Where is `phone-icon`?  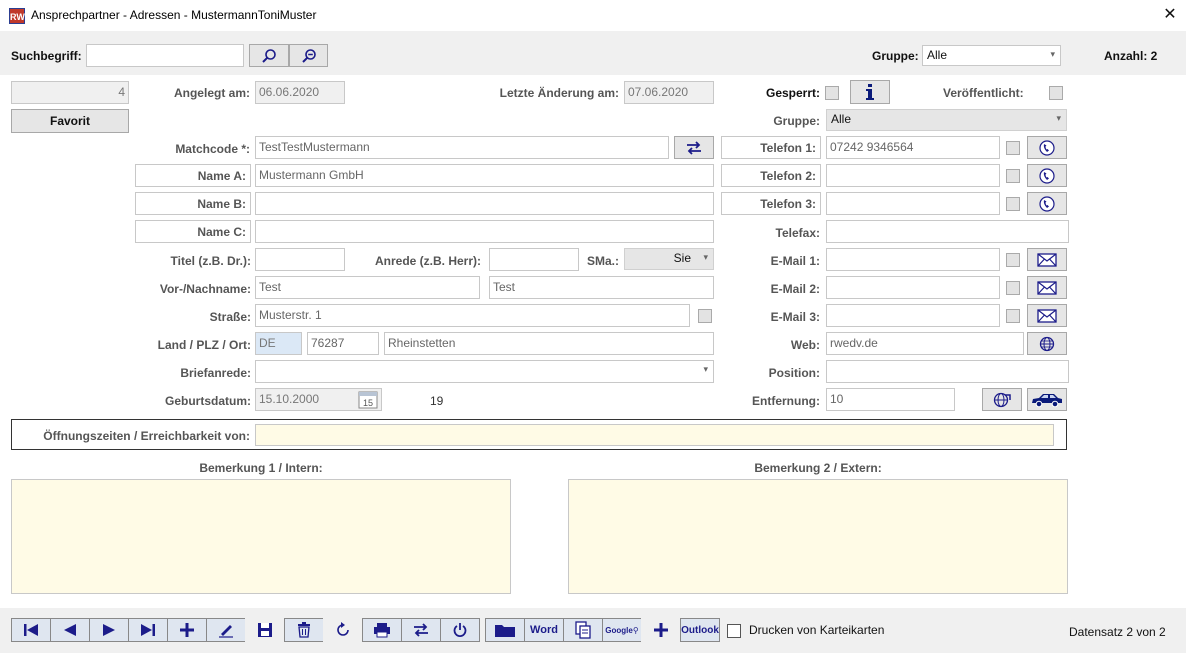 phone-icon is located at coordinates (1047, 147).